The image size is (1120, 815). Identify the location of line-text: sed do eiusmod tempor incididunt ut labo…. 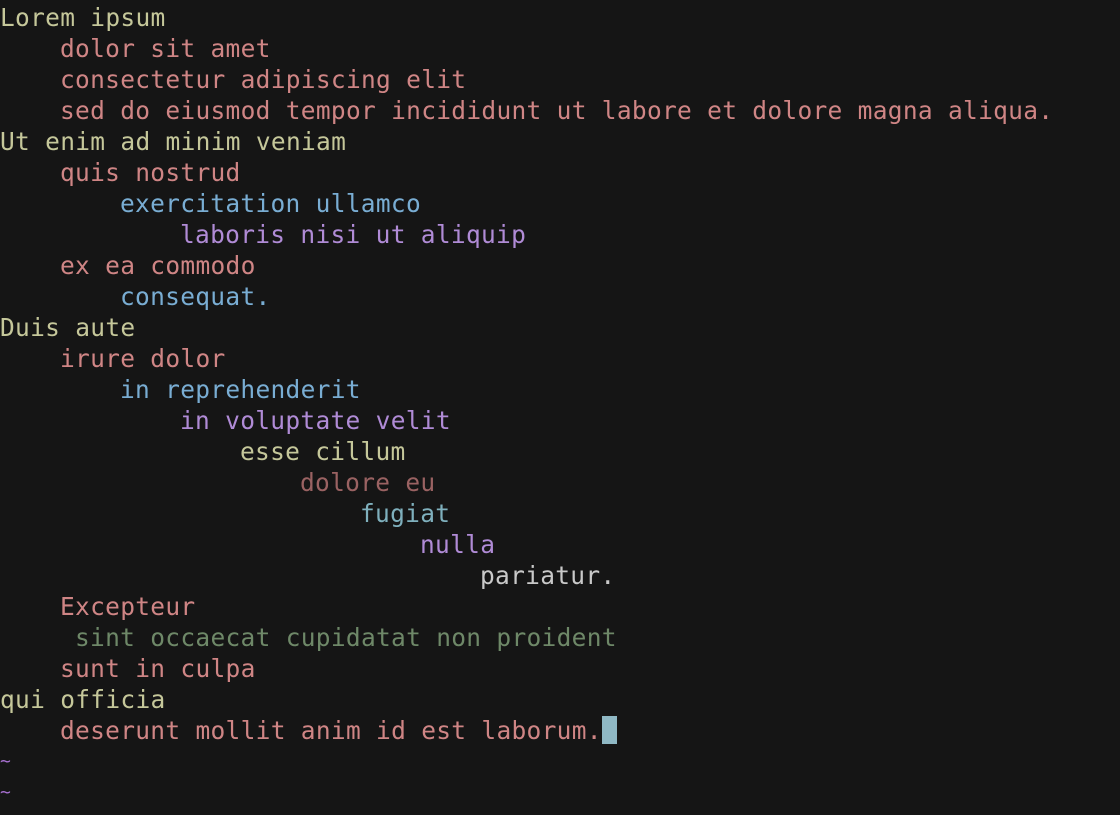
(557, 110).